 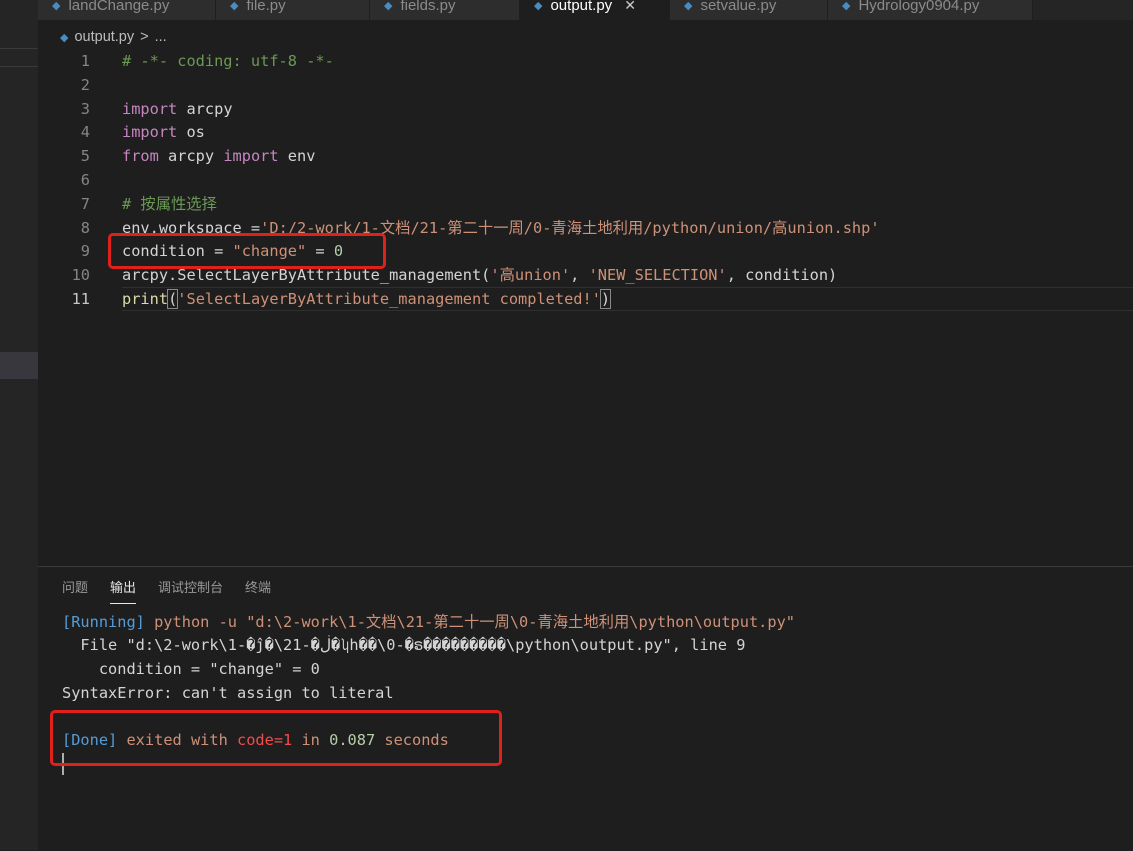 What do you see at coordinates (104, 37) in the screenshot?
I see `breadcrumb-file: output.py` at bounding box center [104, 37].